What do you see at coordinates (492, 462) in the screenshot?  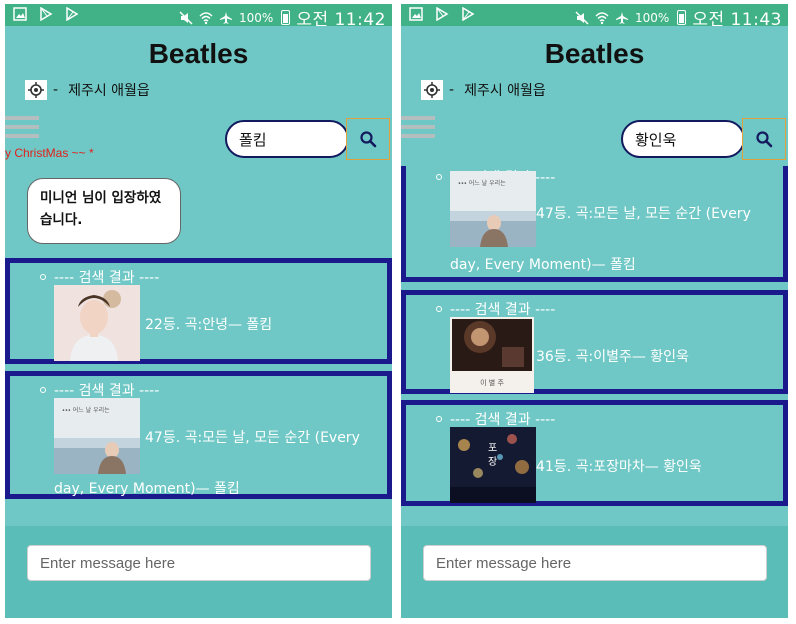 I see `svg-text: 장` at bounding box center [492, 462].